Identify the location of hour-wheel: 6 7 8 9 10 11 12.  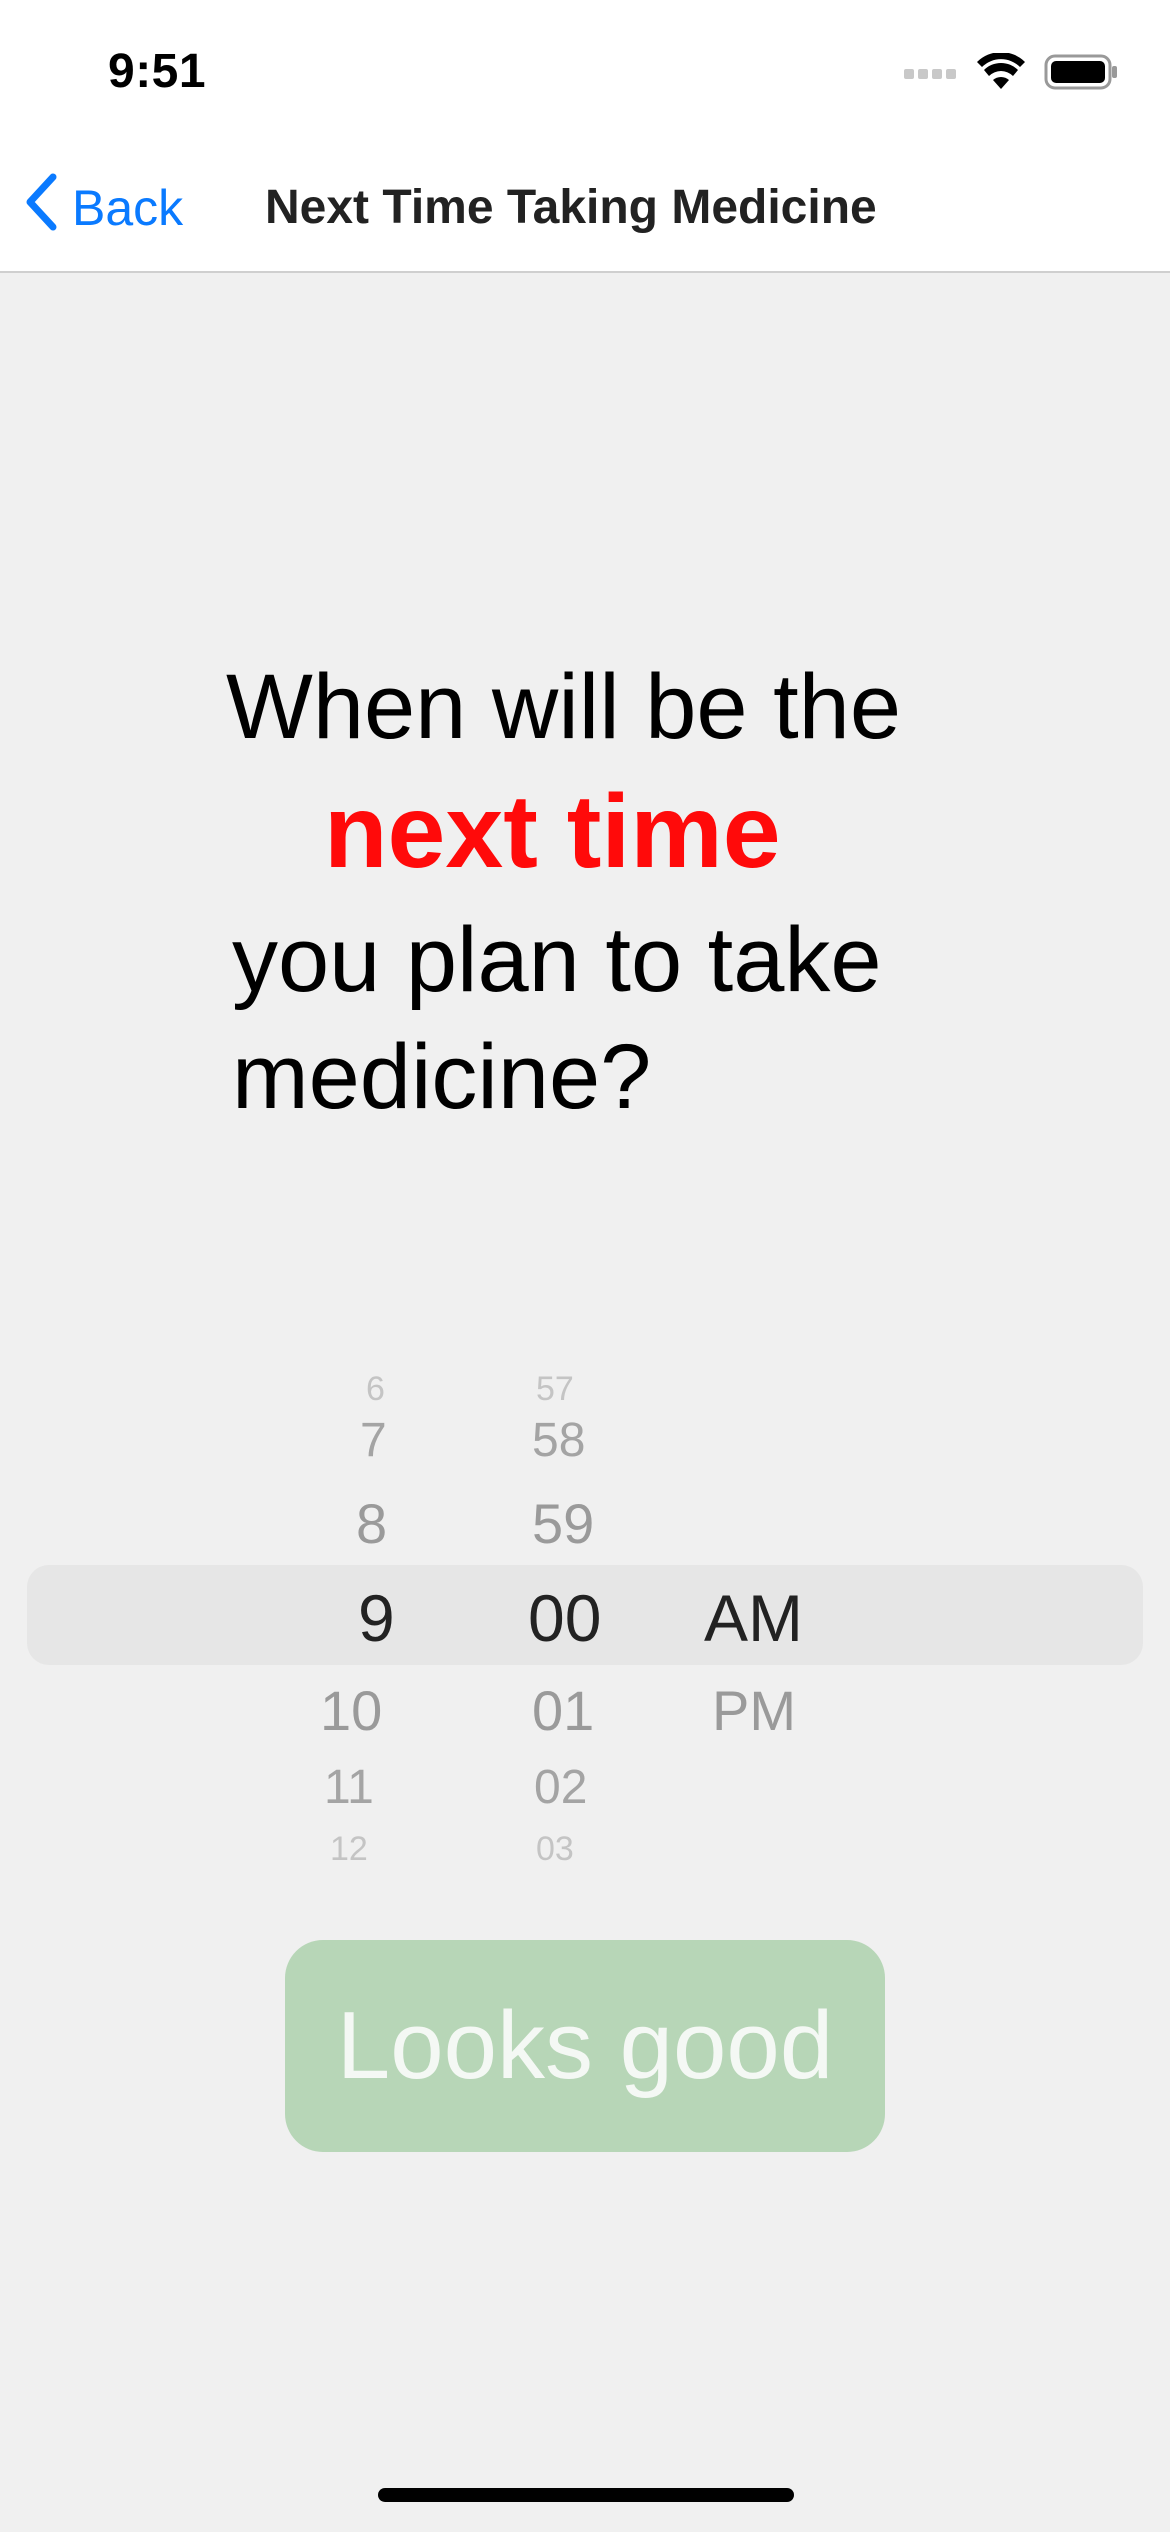
(380, 1610).